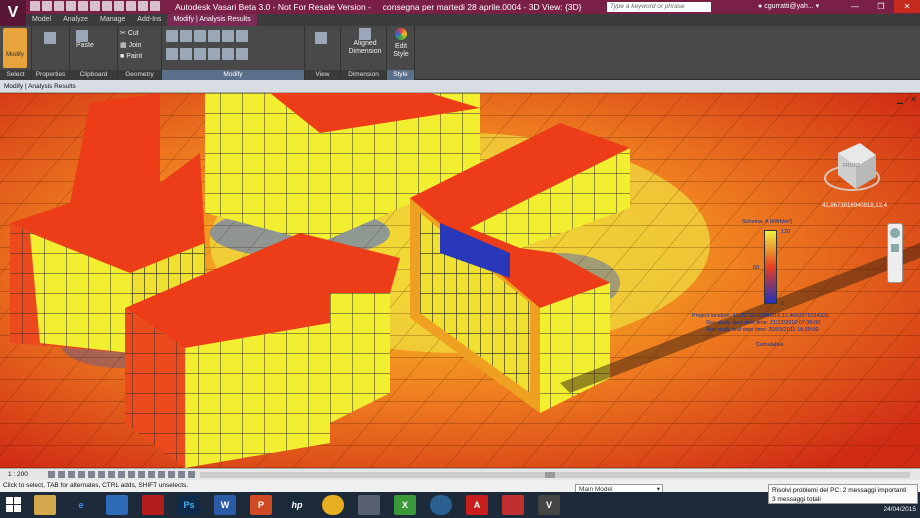 The height and width of the screenshot is (518, 920). I want to click on properties-icon, so click(50, 38).